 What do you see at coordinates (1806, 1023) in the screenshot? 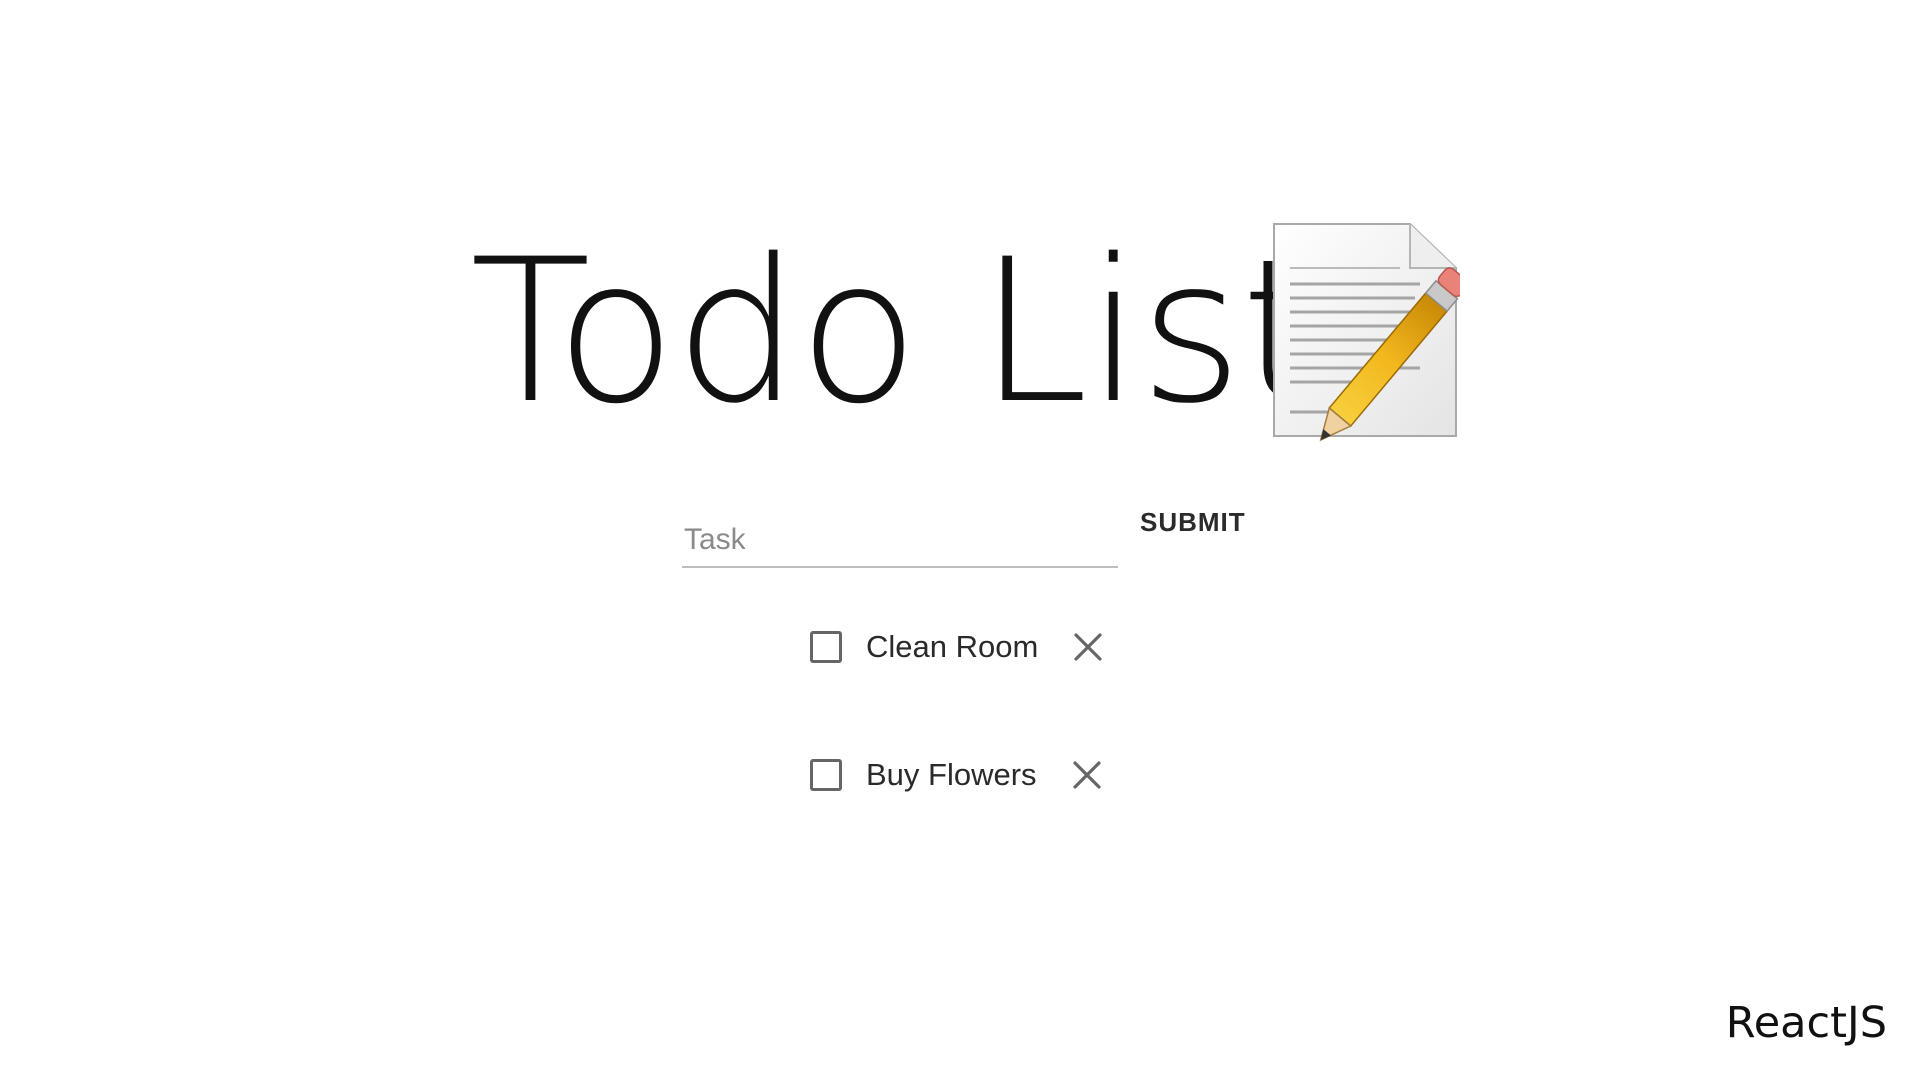
I see `framework-label: ReactJS` at bounding box center [1806, 1023].